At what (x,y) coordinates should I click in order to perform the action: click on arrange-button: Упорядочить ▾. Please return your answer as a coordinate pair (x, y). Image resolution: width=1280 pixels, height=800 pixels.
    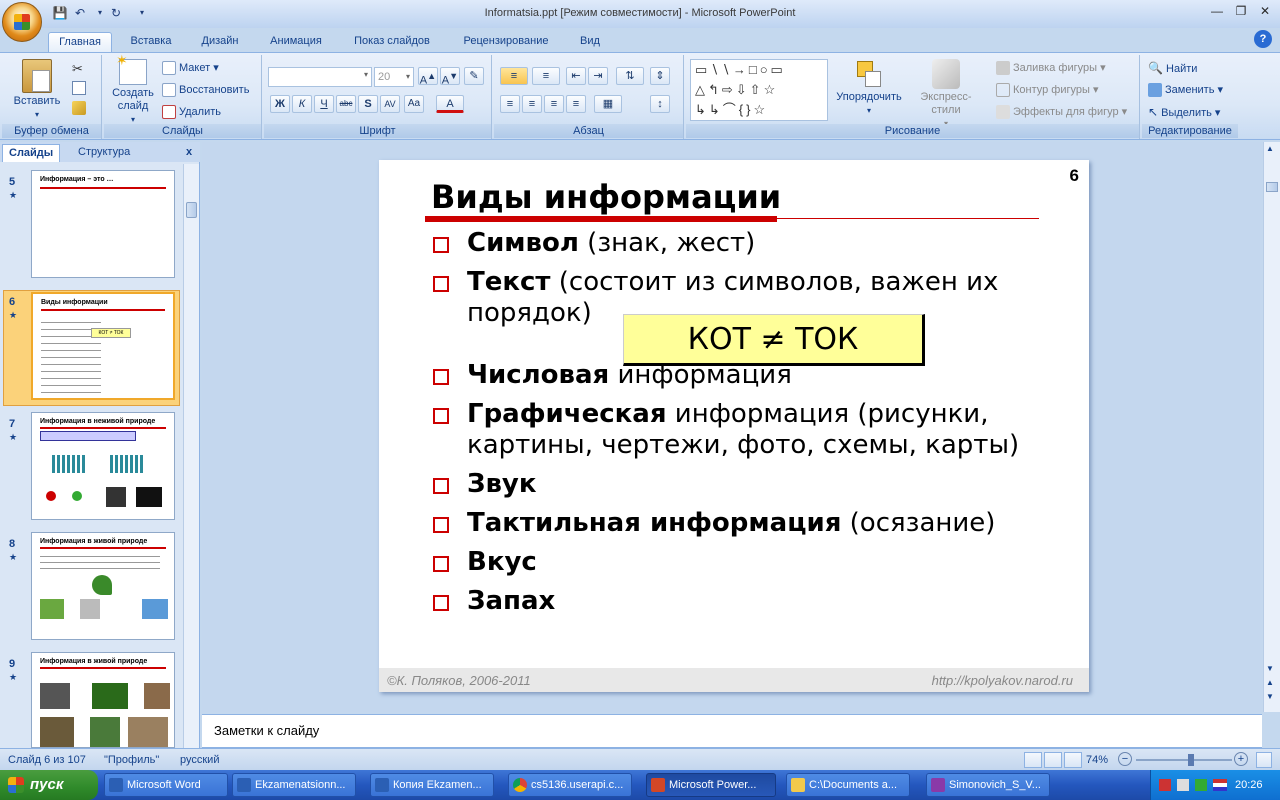
    Looking at the image, I should click on (869, 88).